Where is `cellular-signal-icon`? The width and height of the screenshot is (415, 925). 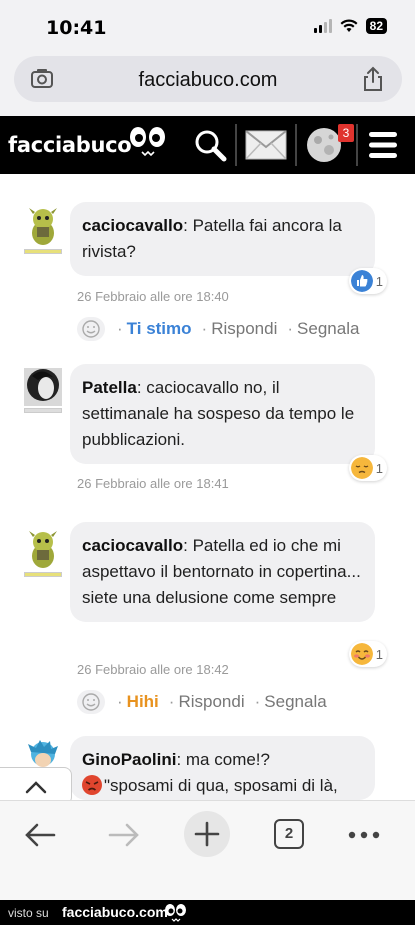
cellular-signal-icon is located at coordinates (322, 26).